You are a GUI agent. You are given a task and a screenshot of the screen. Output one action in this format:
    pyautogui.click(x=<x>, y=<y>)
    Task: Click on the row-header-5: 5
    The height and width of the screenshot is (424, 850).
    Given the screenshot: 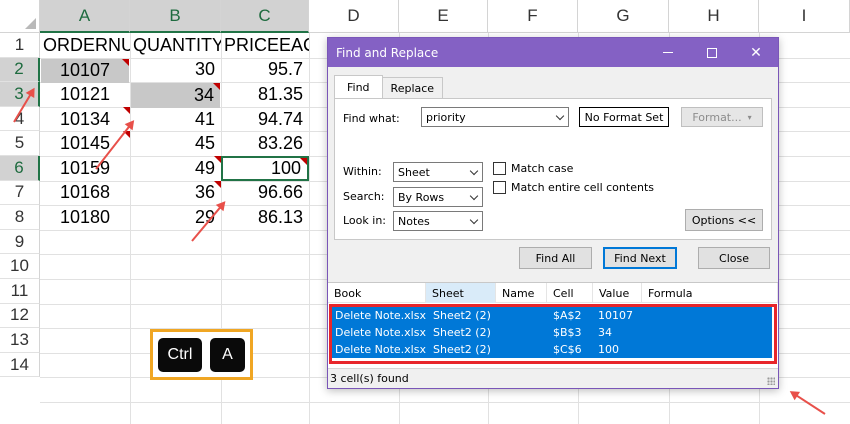 What is the action you would take?
    pyautogui.click(x=20, y=143)
    